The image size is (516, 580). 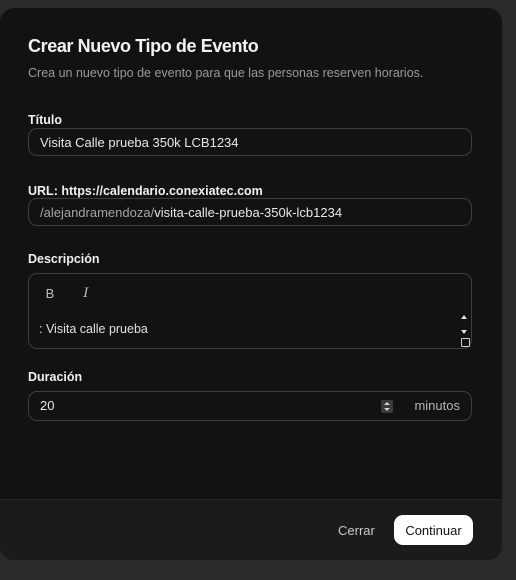 I want to click on title-label: Título, so click(x=45, y=120).